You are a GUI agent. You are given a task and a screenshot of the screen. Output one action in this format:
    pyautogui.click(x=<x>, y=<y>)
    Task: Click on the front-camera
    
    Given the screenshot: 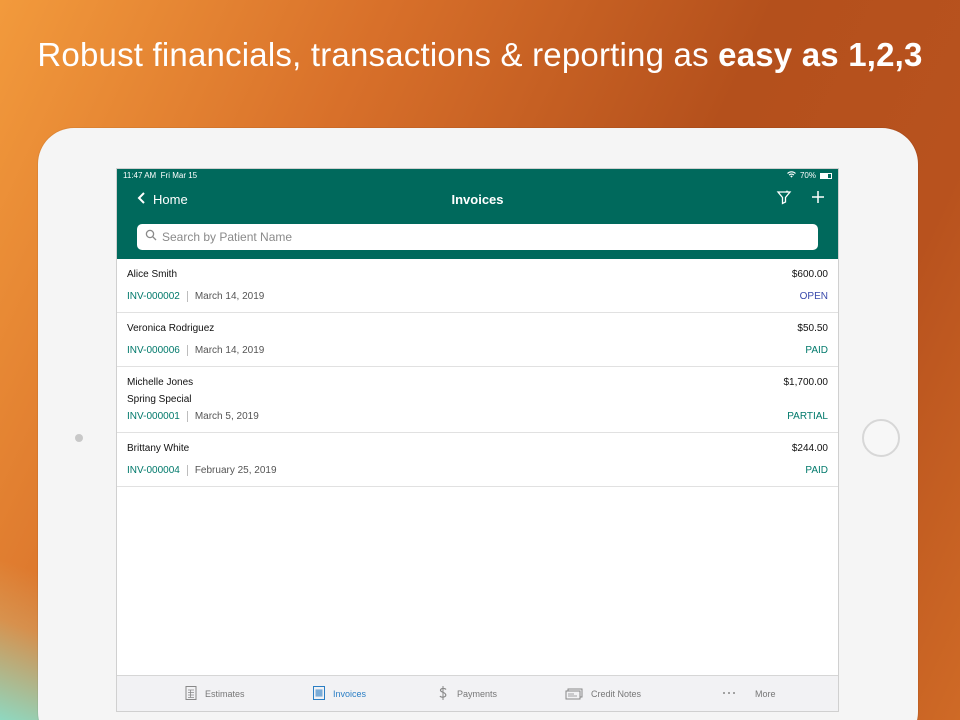 What is the action you would take?
    pyautogui.click(x=79, y=438)
    